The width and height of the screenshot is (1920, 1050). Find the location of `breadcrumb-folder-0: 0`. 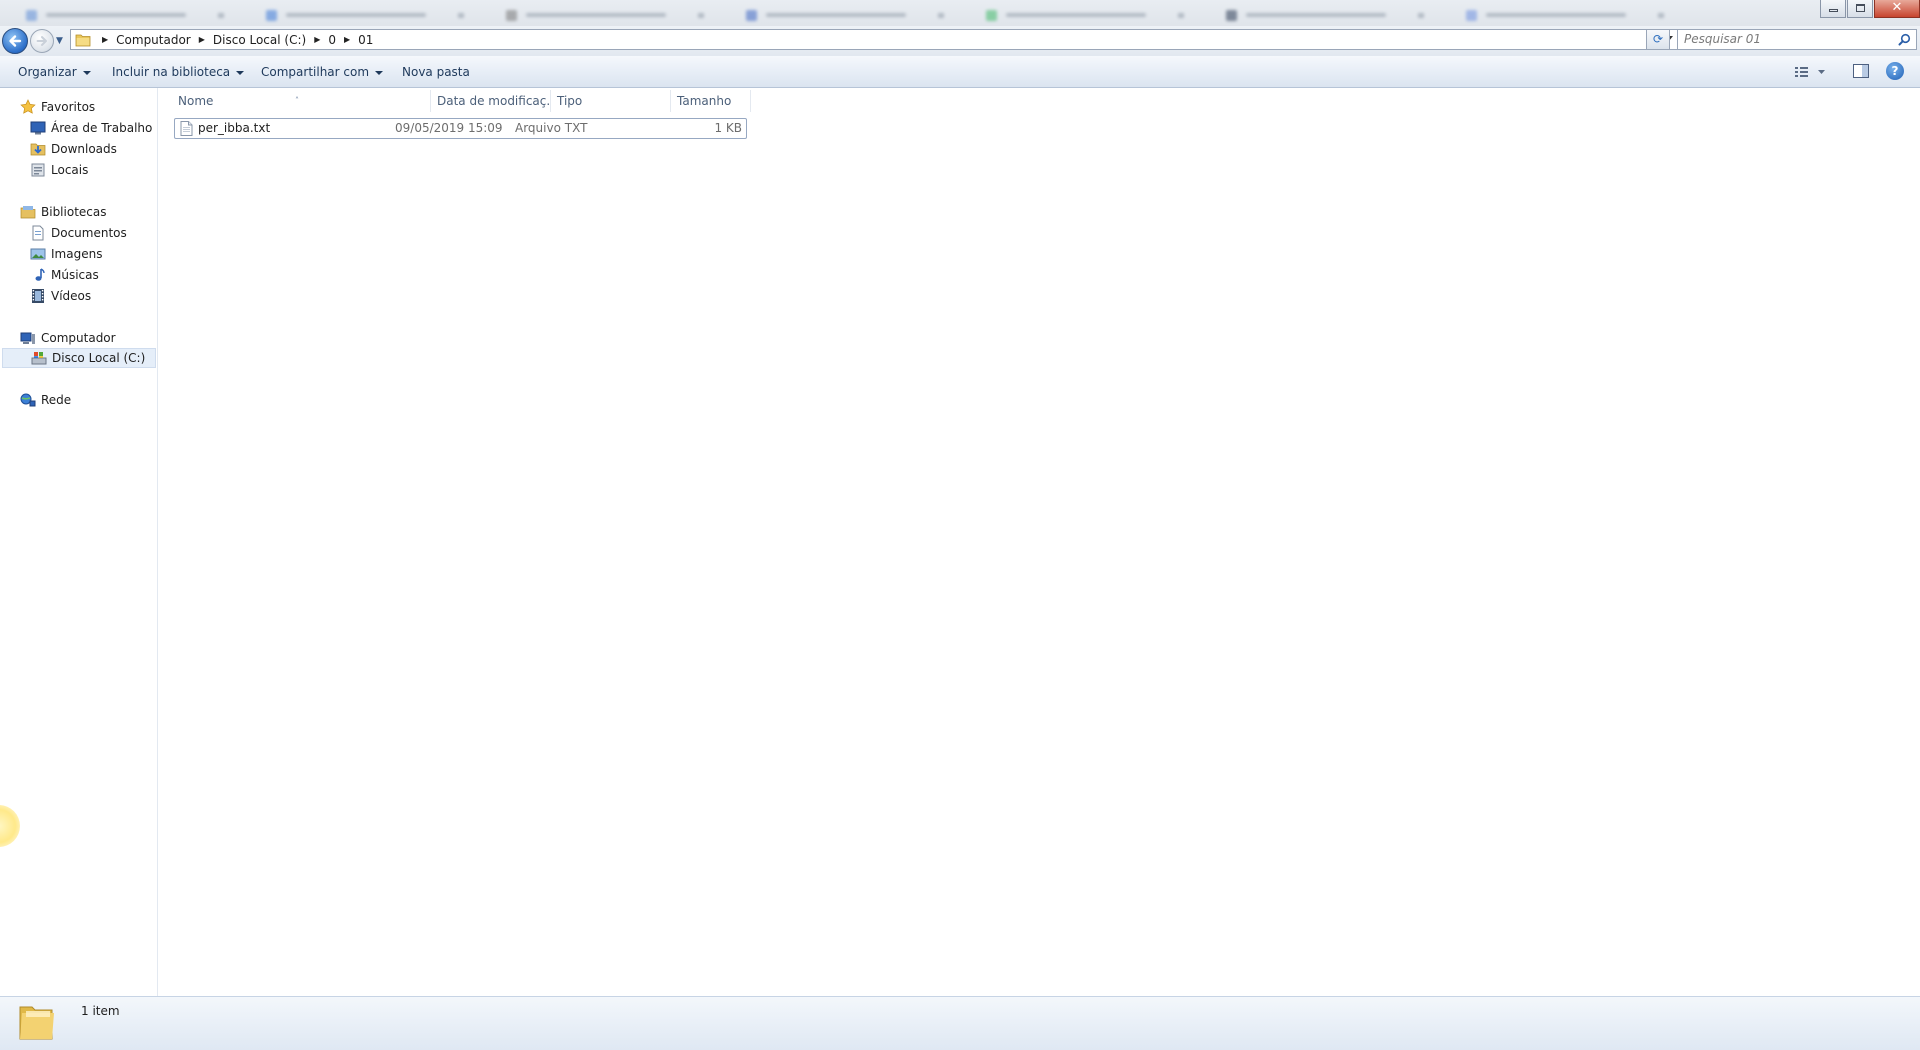

breadcrumb-folder-0: 0 is located at coordinates (332, 40).